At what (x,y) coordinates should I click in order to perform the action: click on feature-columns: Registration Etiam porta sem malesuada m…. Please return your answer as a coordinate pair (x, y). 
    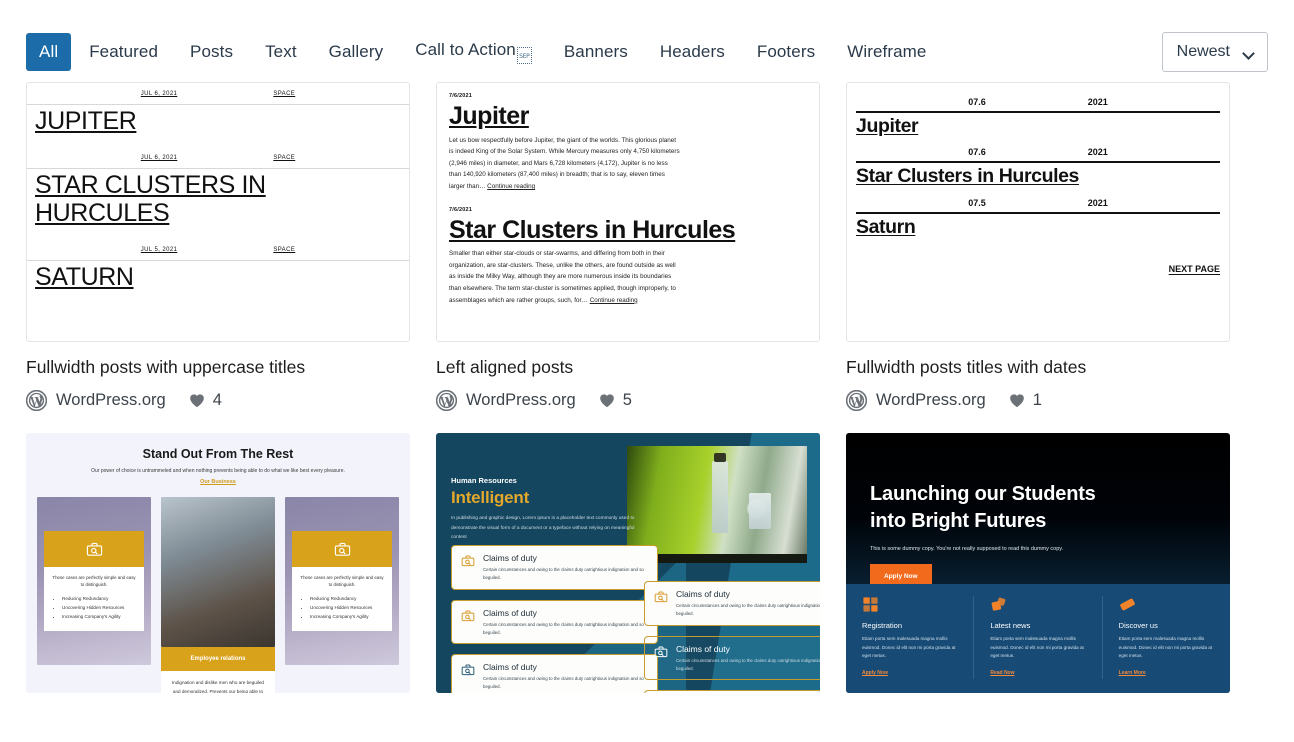
    Looking at the image, I should click on (1038, 638).